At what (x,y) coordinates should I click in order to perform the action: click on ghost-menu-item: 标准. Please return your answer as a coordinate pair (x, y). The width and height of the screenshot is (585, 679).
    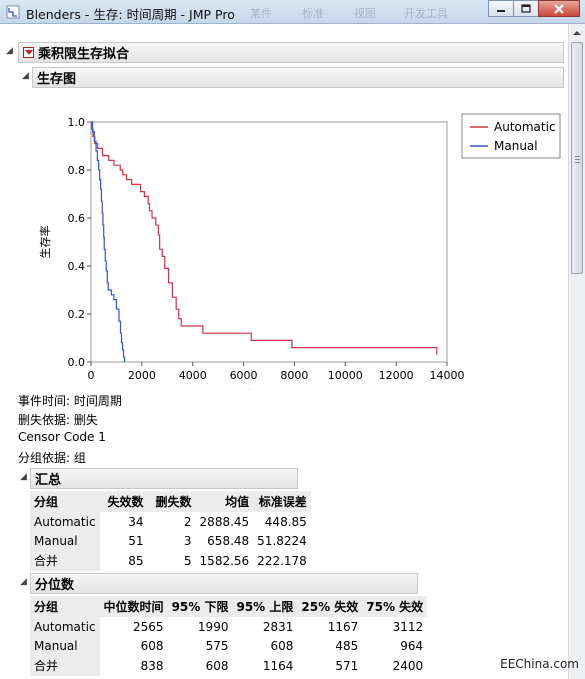
    Looking at the image, I should click on (313, 13).